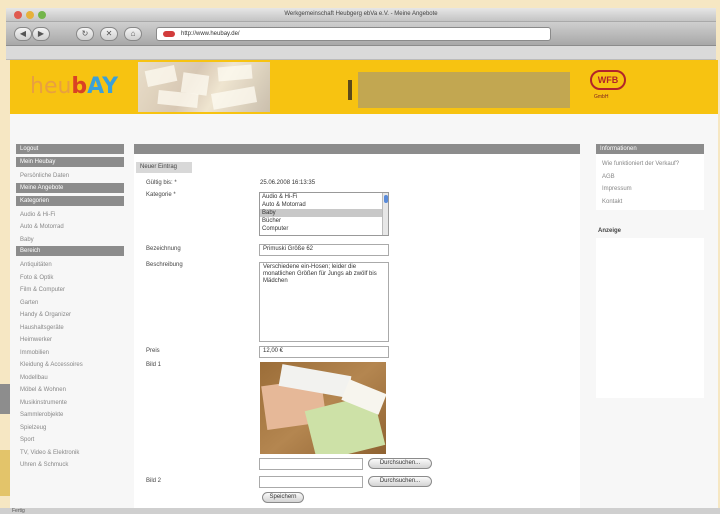 The height and width of the screenshot is (514, 720). I want to click on favicon-icon, so click(169, 34).